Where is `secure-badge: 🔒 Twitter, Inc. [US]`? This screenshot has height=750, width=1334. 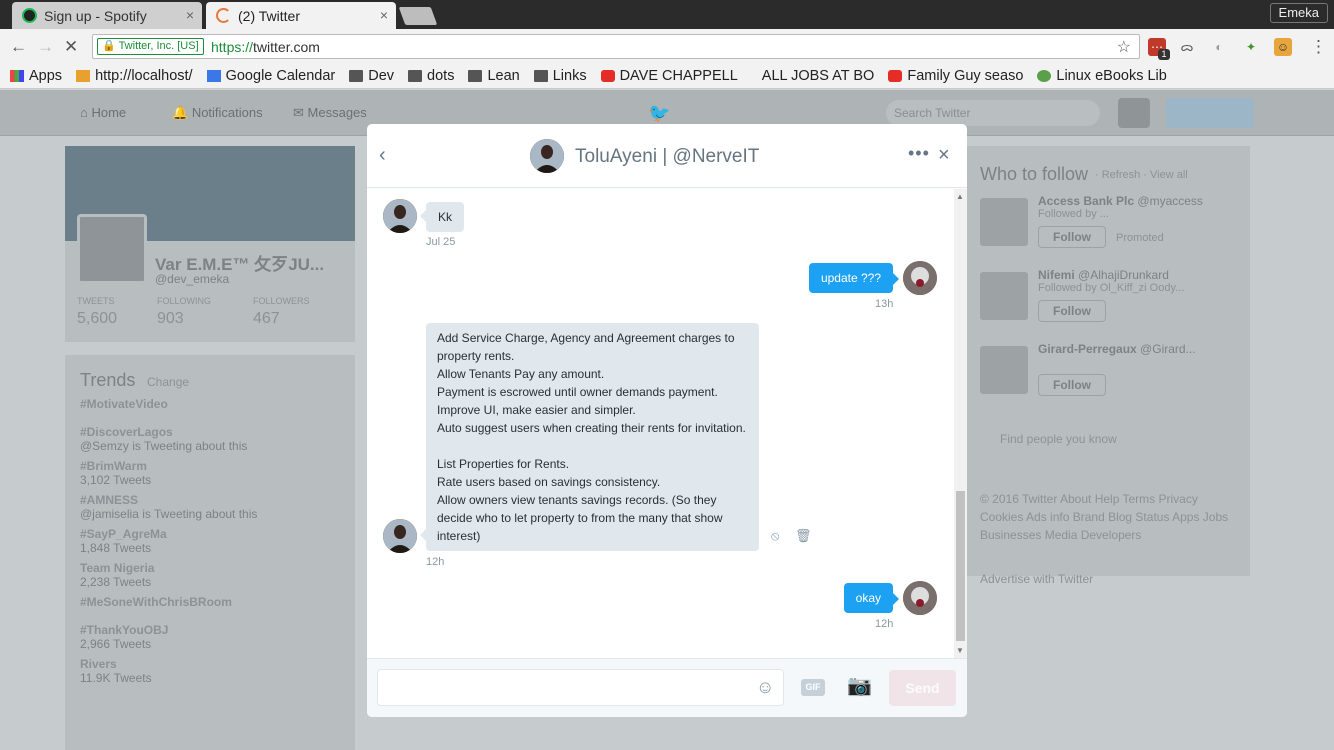
secure-badge: 🔒 Twitter, Inc. [US] is located at coordinates (150, 46).